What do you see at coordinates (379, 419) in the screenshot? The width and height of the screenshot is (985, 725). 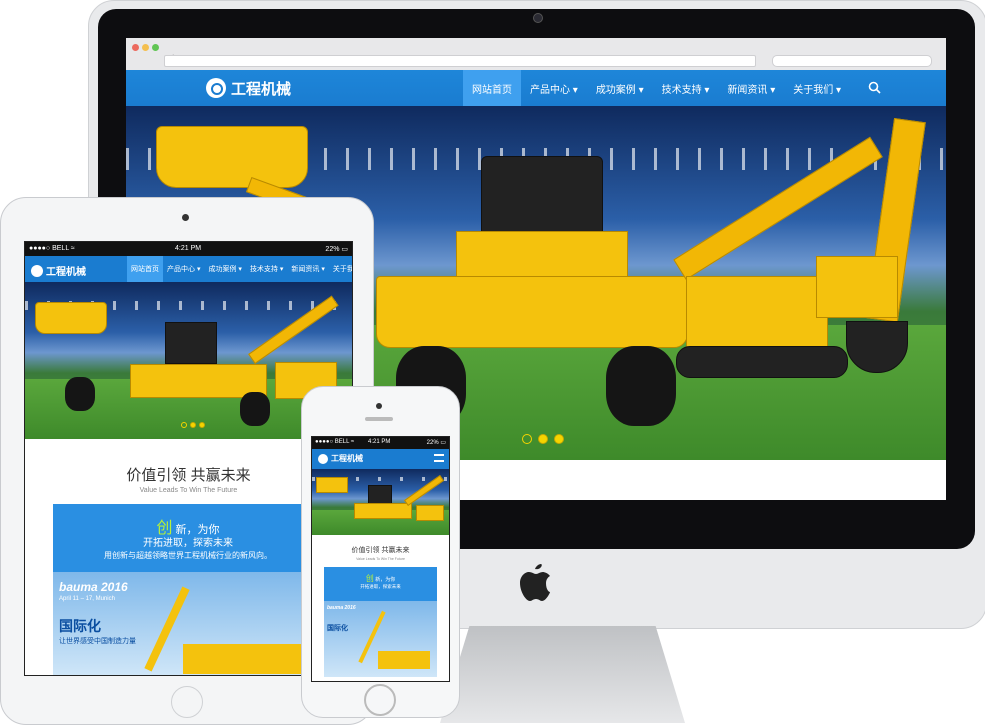 I see `iphone-speaker` at bounding box center [379, 419].